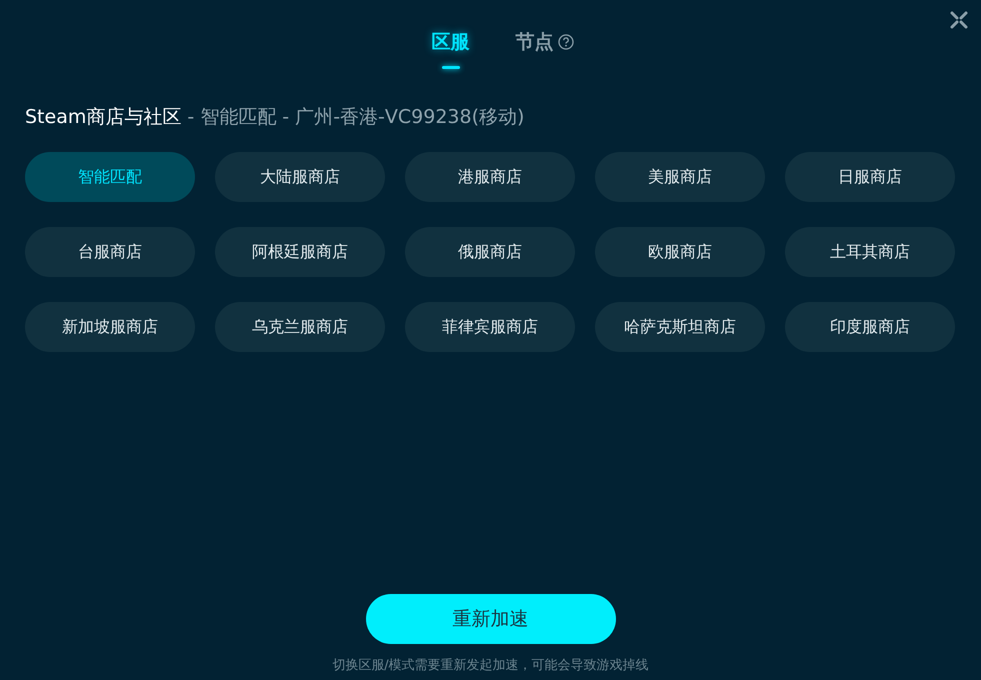 This screenshot has width=981, height=680. I want to click on tab: 区服, so click(451, 42).